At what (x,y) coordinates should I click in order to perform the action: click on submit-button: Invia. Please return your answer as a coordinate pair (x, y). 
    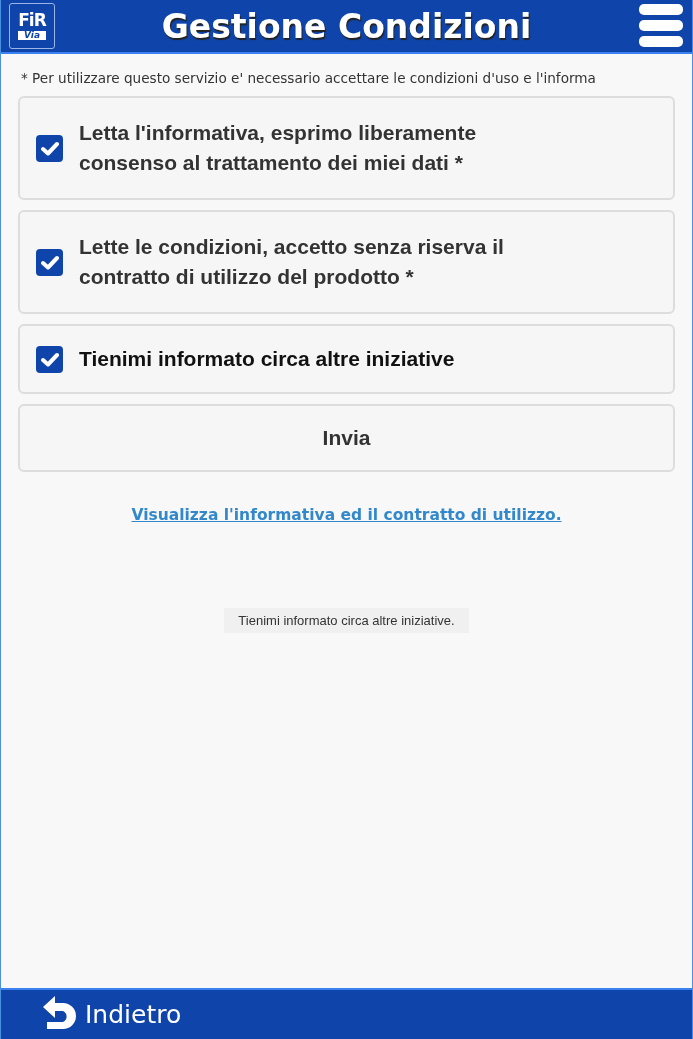
    Looking at the image, I should click on (346, 438).